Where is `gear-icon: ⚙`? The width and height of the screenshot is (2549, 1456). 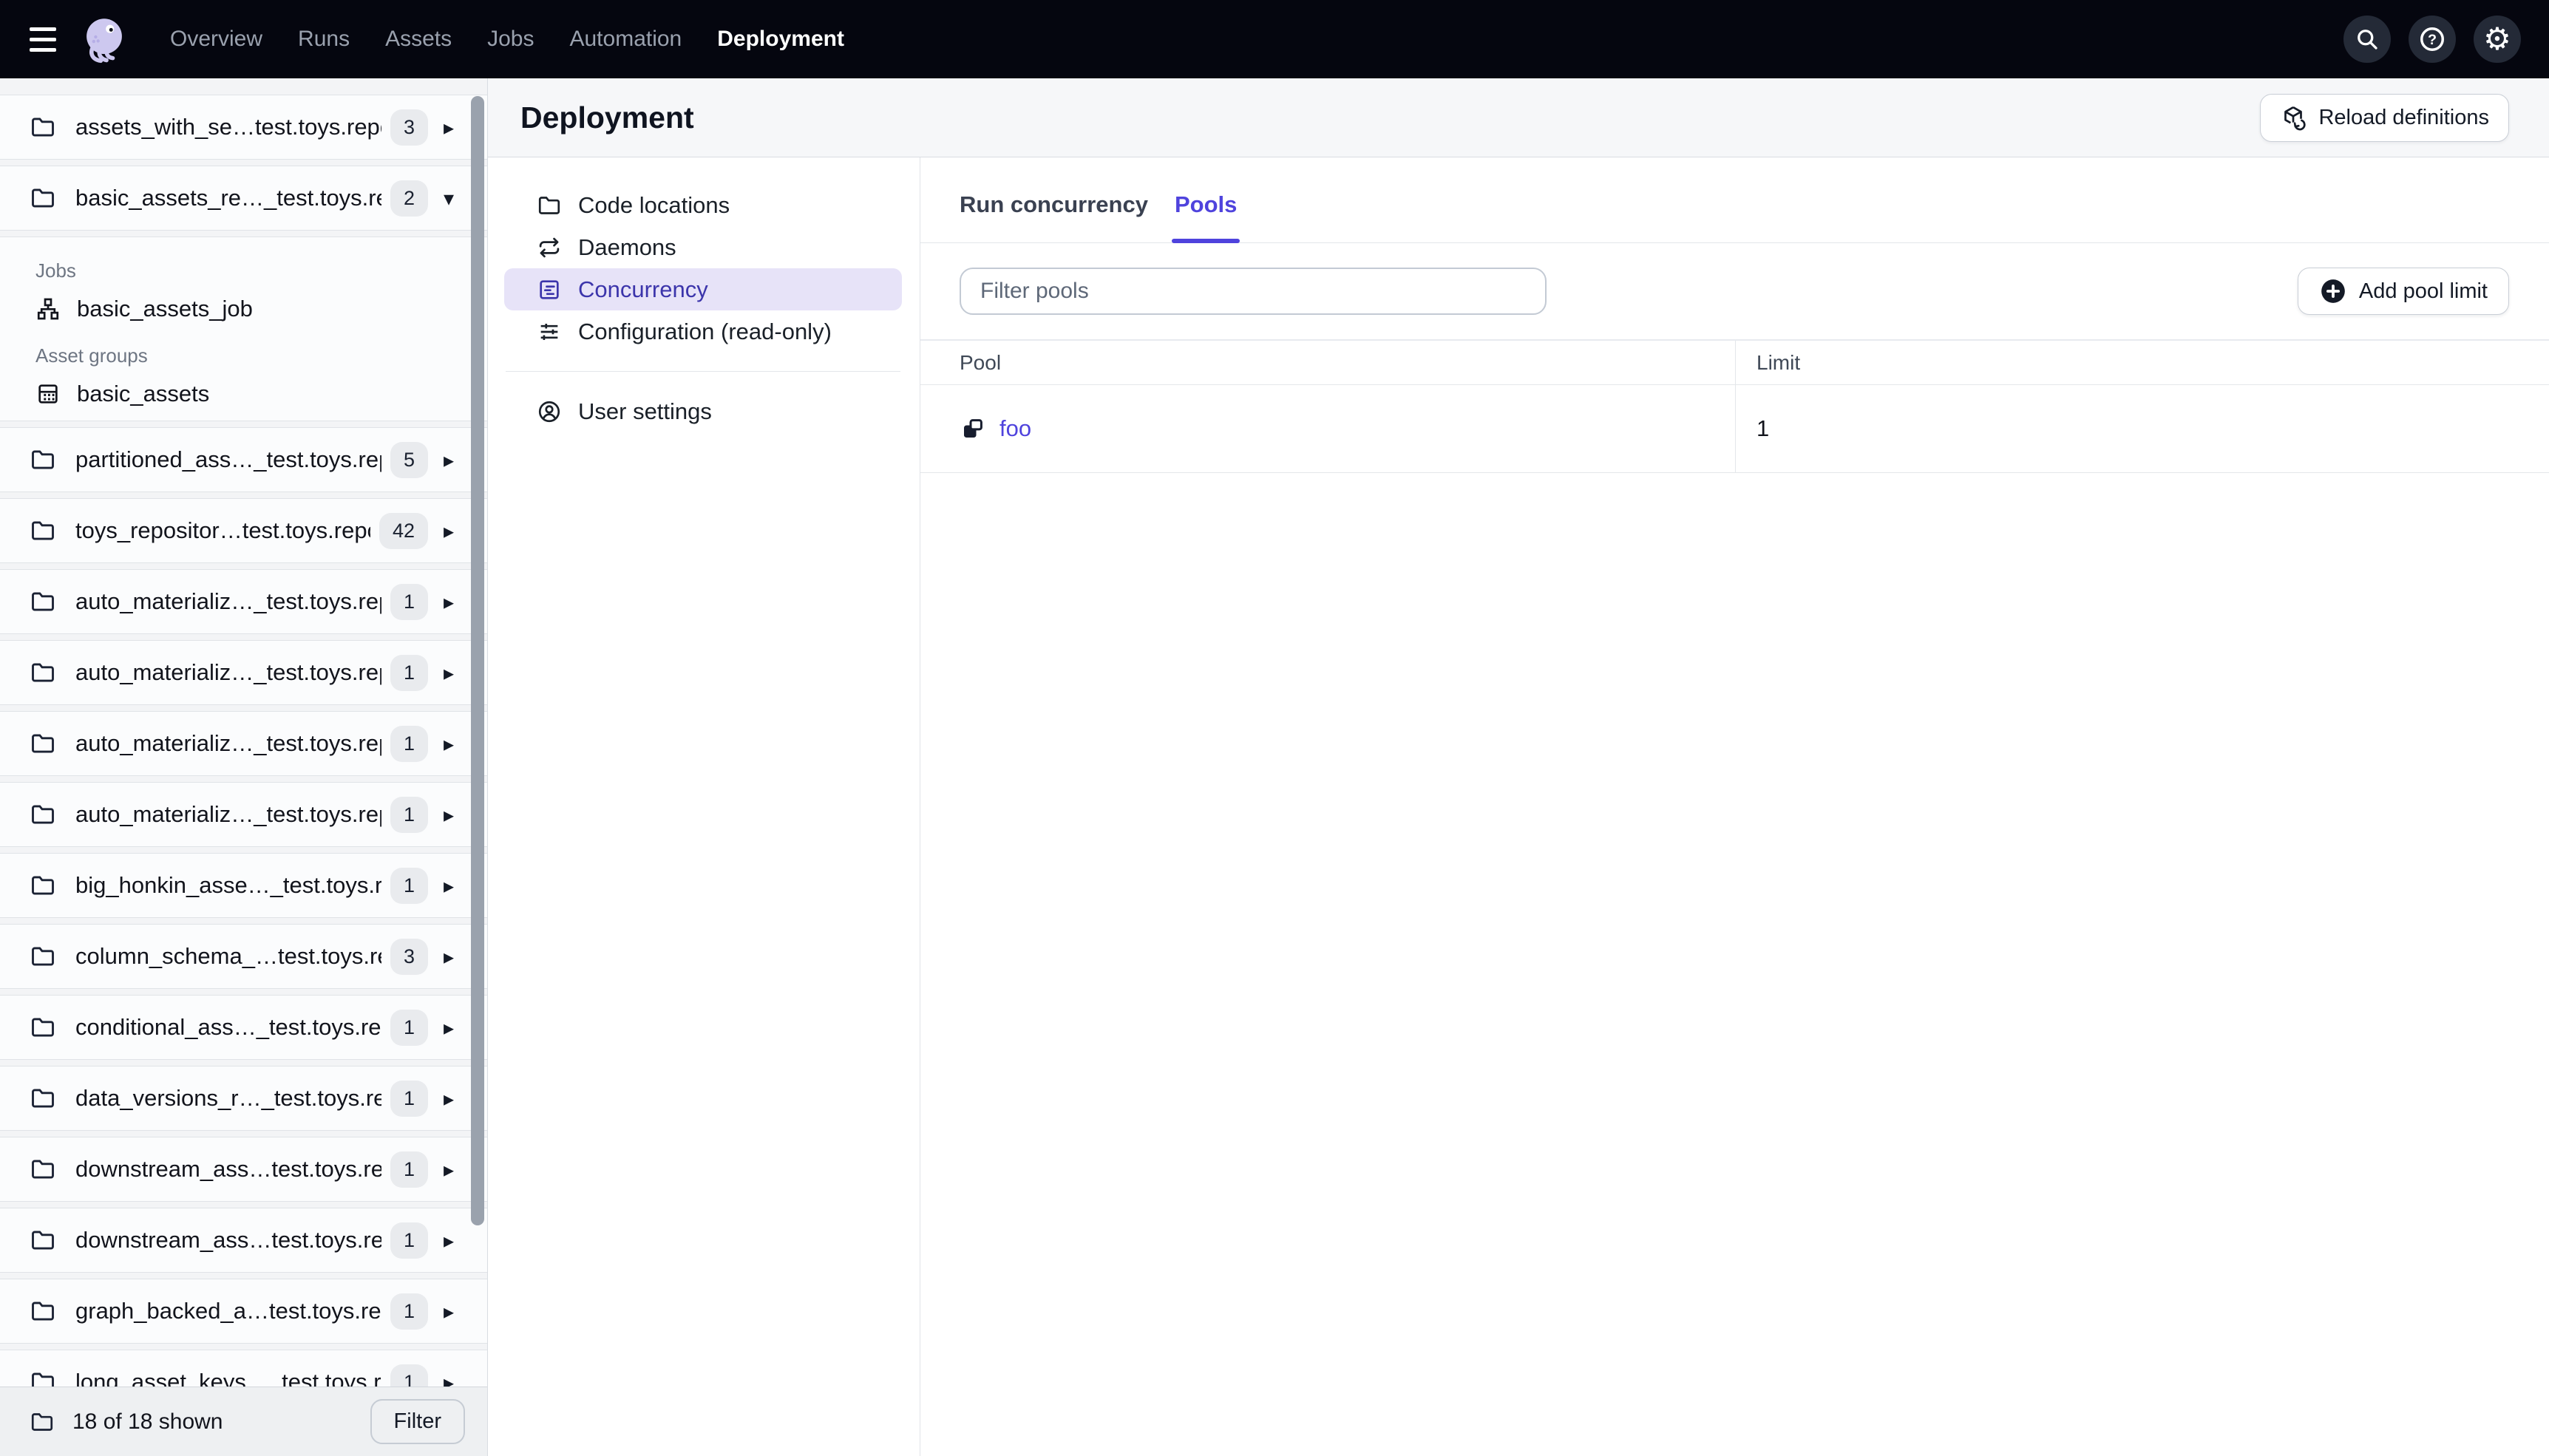
gear-icon: ⚙ is located at coordinates (2497, 39).